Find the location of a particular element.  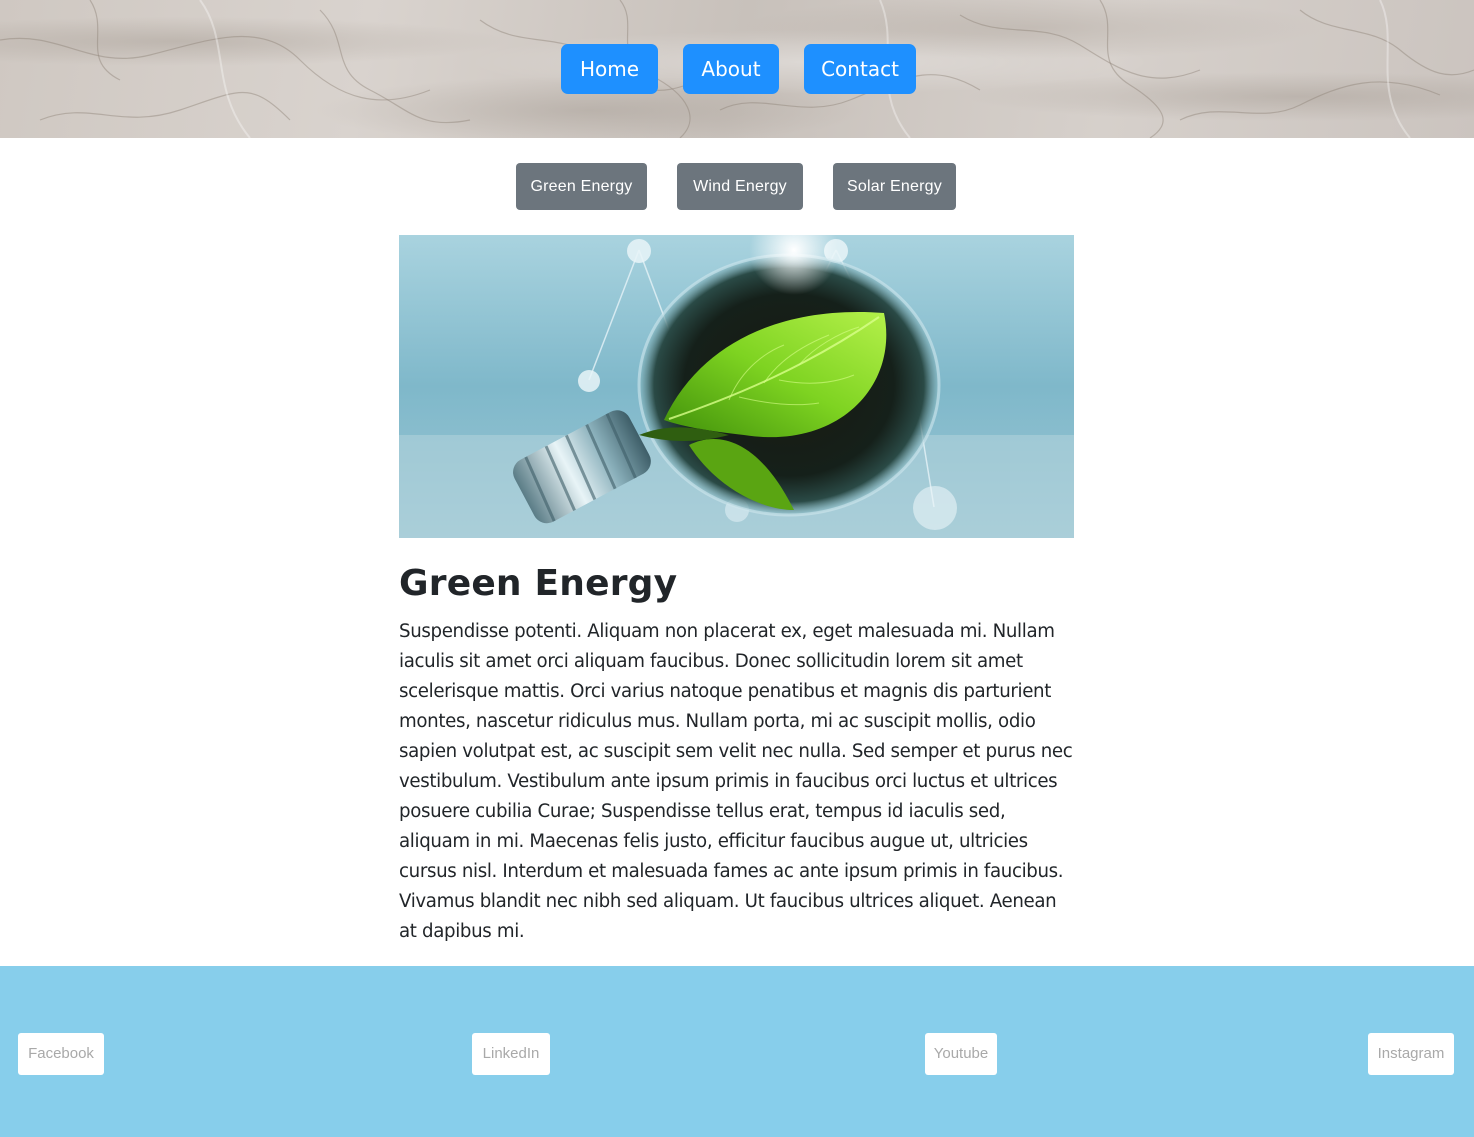

main-nav: Home About Contact is located at coordinates (737, 69).